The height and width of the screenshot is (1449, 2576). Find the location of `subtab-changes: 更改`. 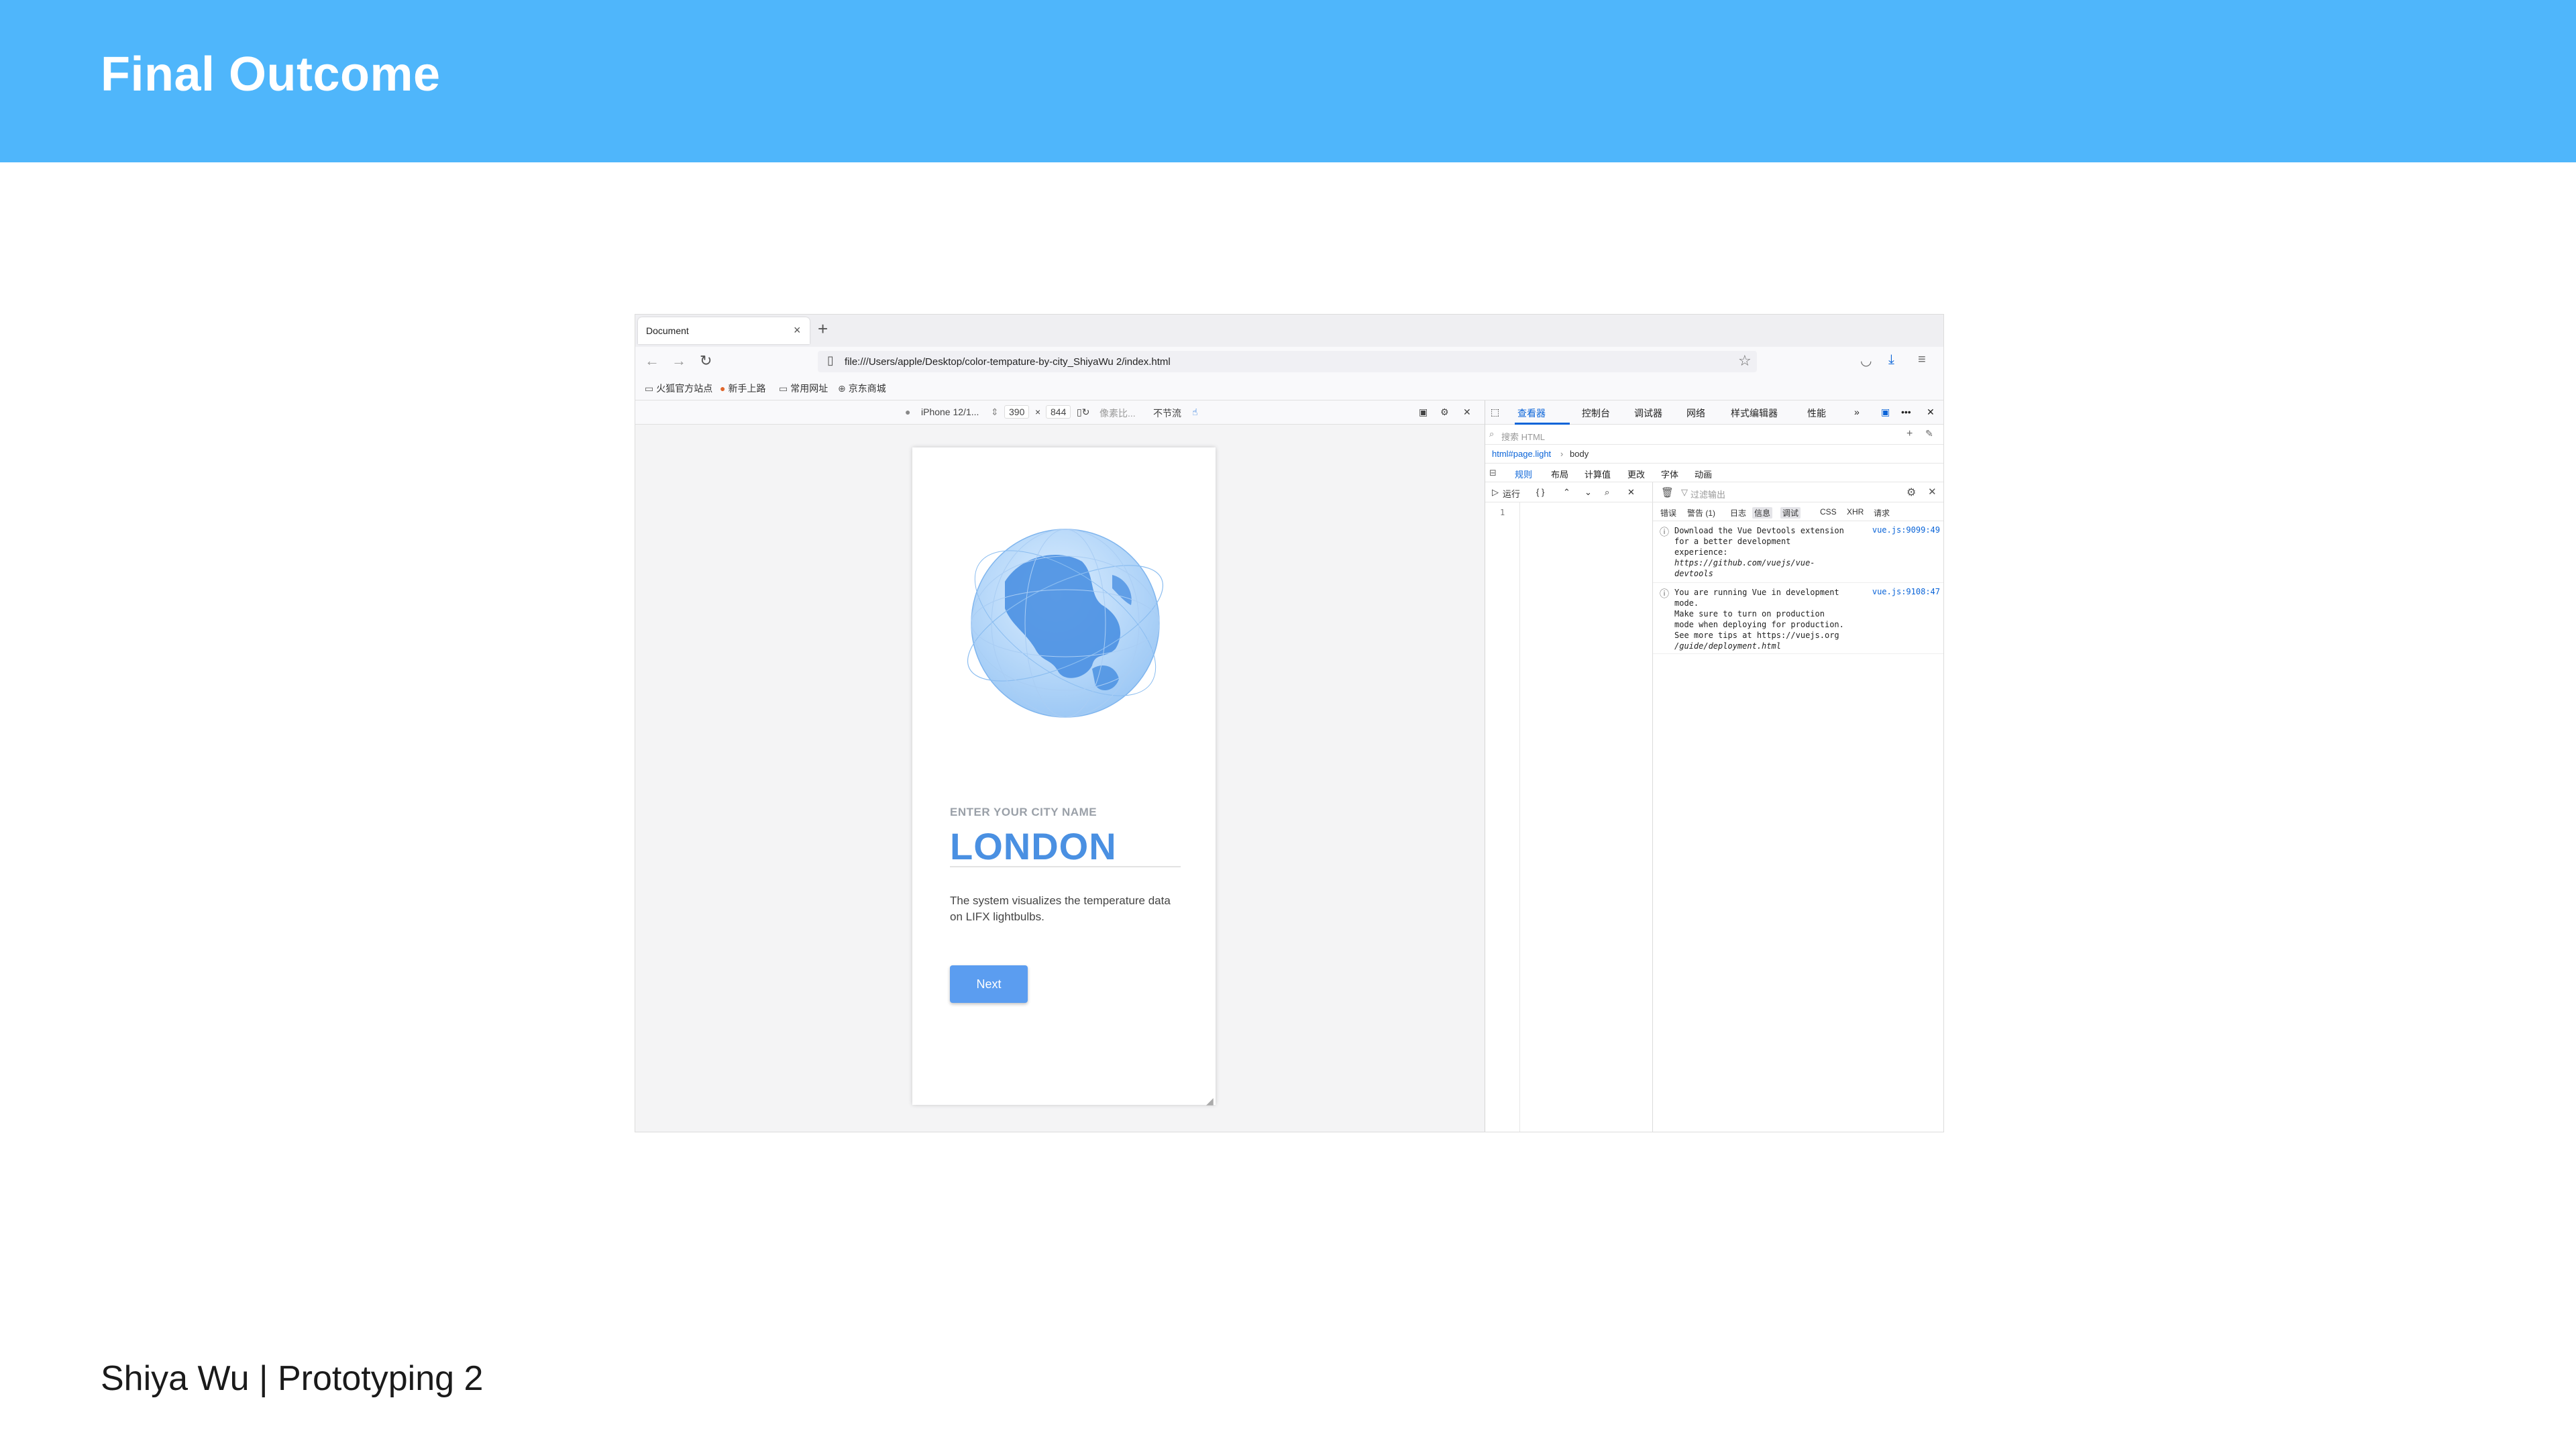

subtab-changes: 更改 is located at coordinates (1636, 474).